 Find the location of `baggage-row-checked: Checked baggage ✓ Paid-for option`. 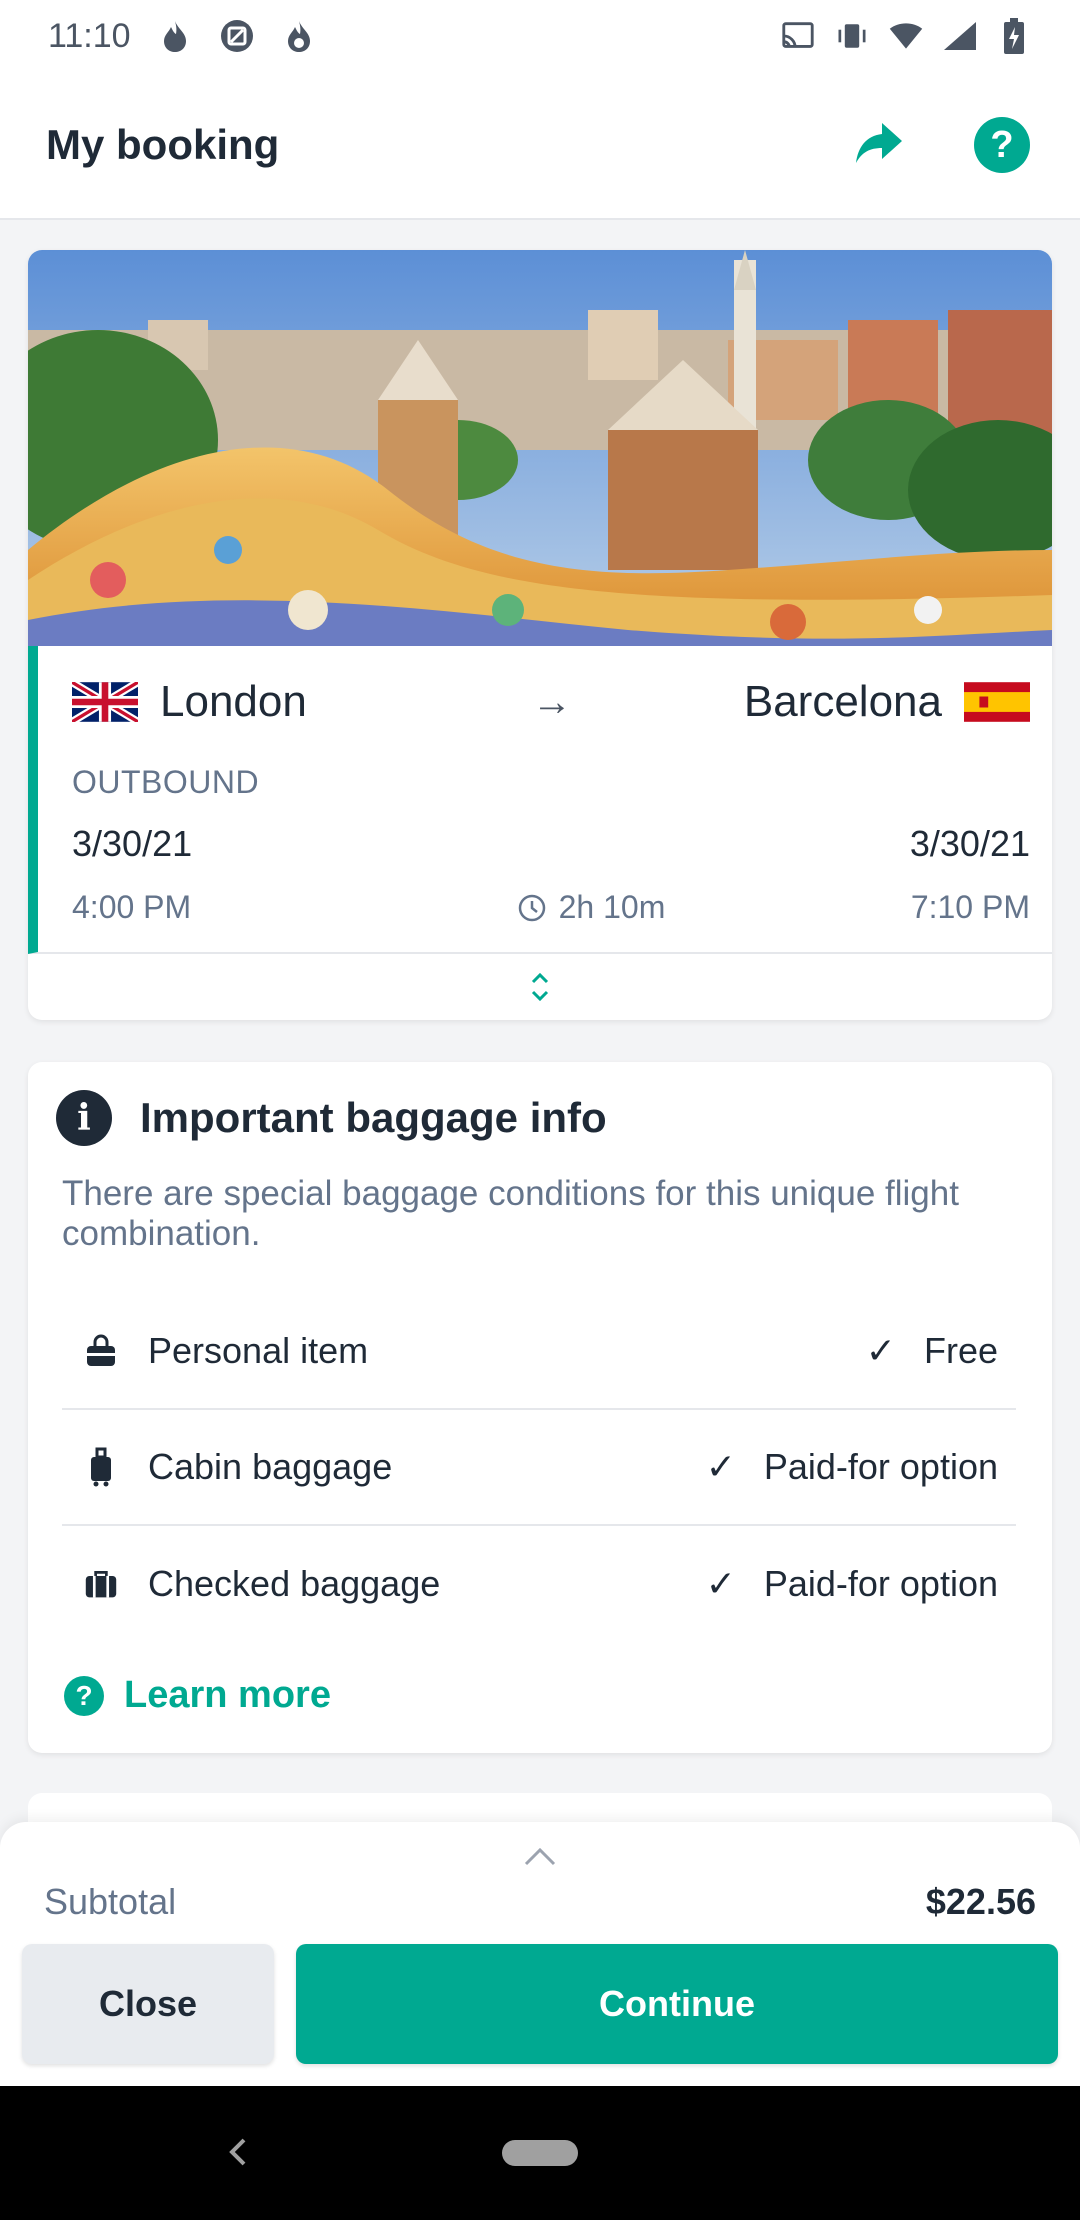

baggage-row-checked: Checked baggage ✓ Paid-for option is located at coordinates (539, 1584).